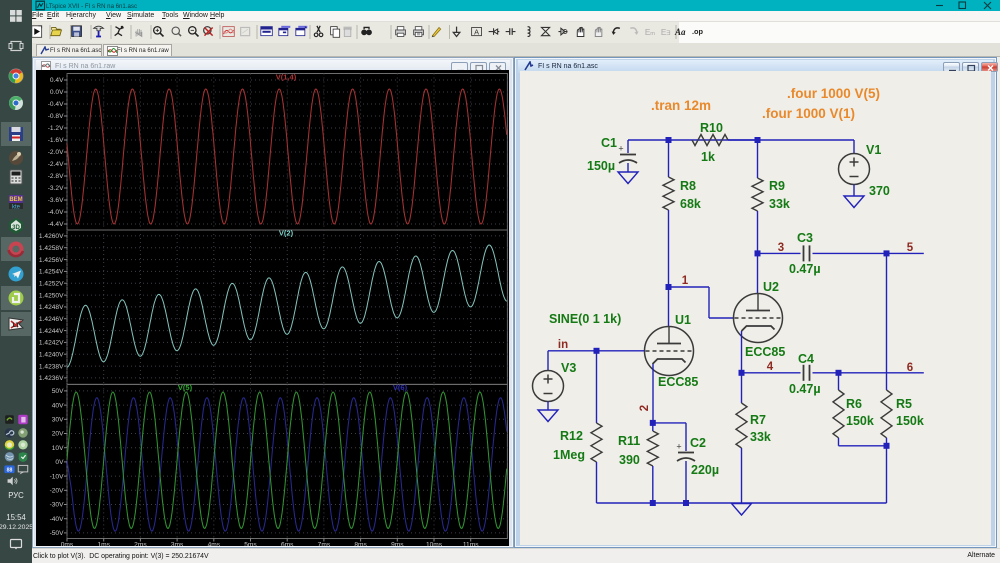  I want to click on svg-text: V1, so click(873, 150).